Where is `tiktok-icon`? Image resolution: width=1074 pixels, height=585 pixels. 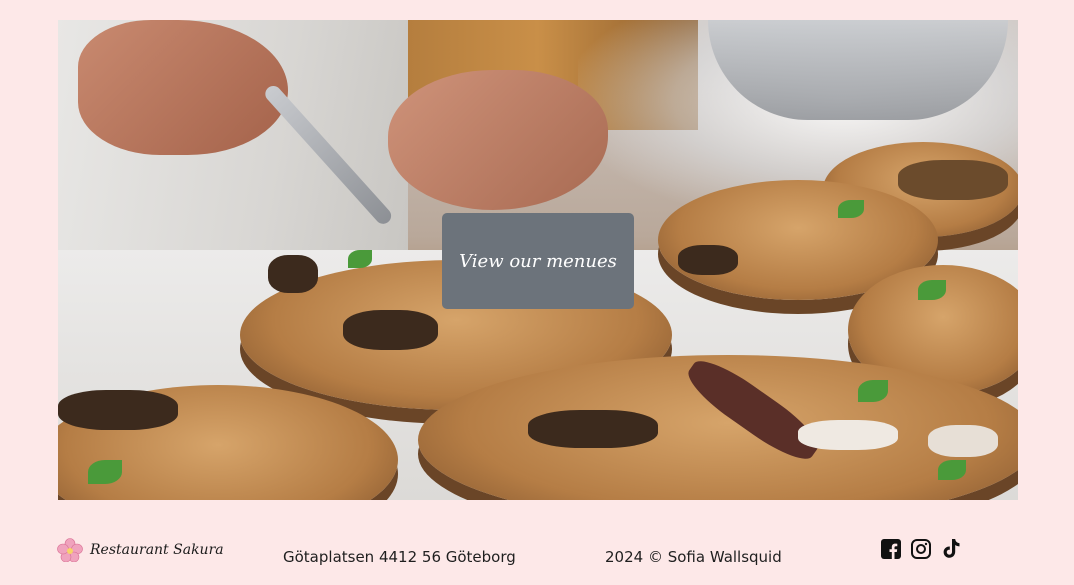 tiktok-icon is located at coordinates (951, 549).